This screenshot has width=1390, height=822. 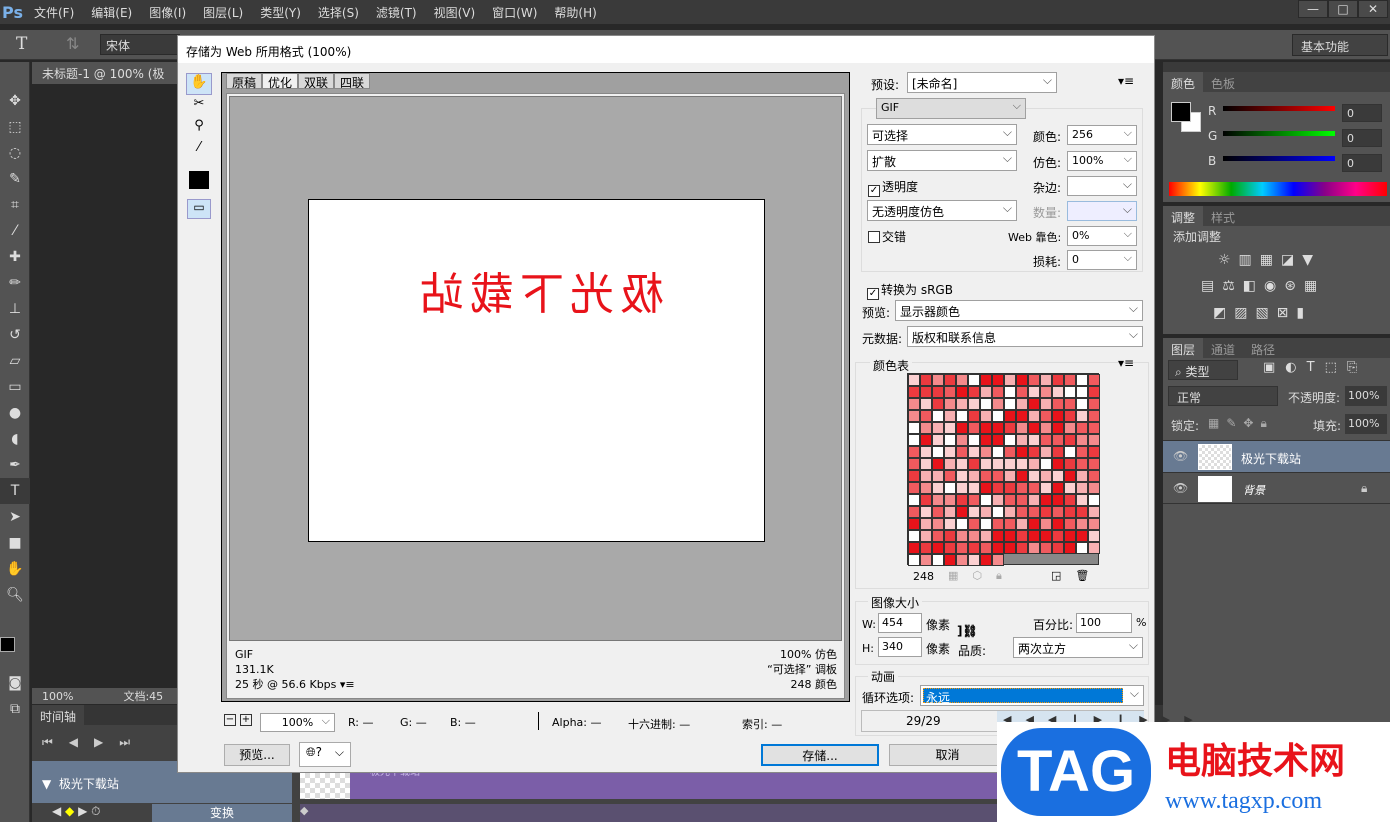 I want to click on tab-channels: 通道, so click(x=1223, y=349).